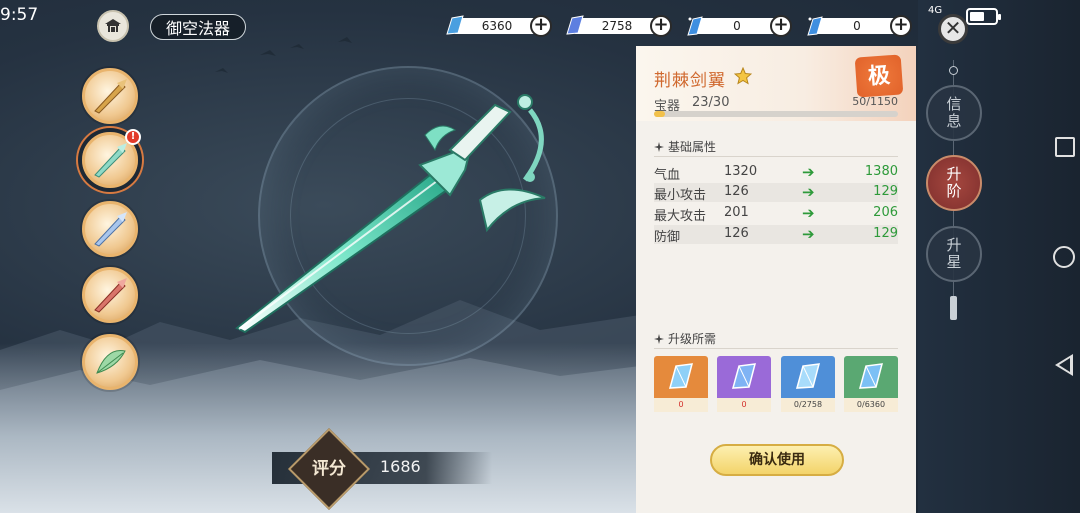 The width and height of the screenshot is (1080, 513). What do you see at coordinates (1065, 147) in the screenshot?
I see `recents-button` at bounding box center [1065, 147].